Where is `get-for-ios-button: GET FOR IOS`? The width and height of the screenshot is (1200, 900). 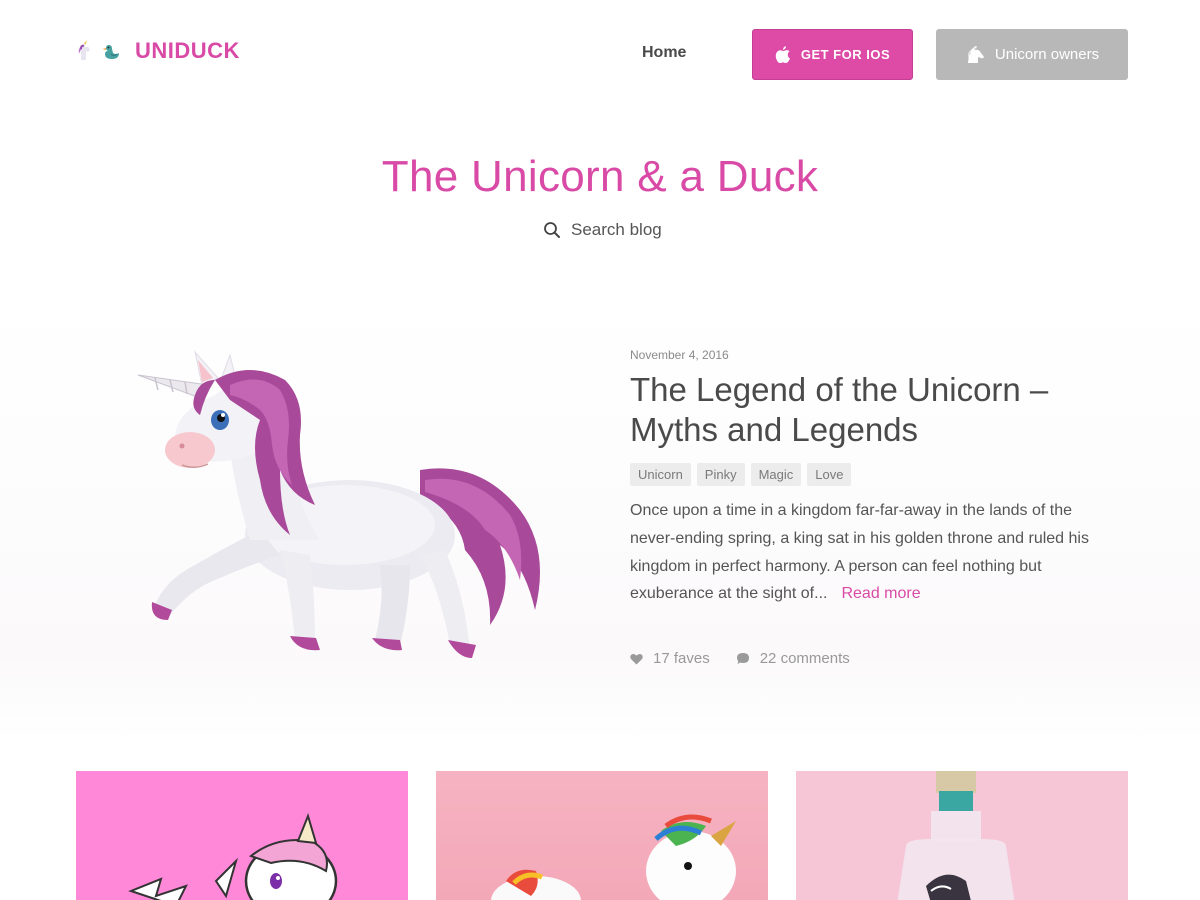 get-for-ios-button: GET FOR IOS is located at coordinates (832, 54).